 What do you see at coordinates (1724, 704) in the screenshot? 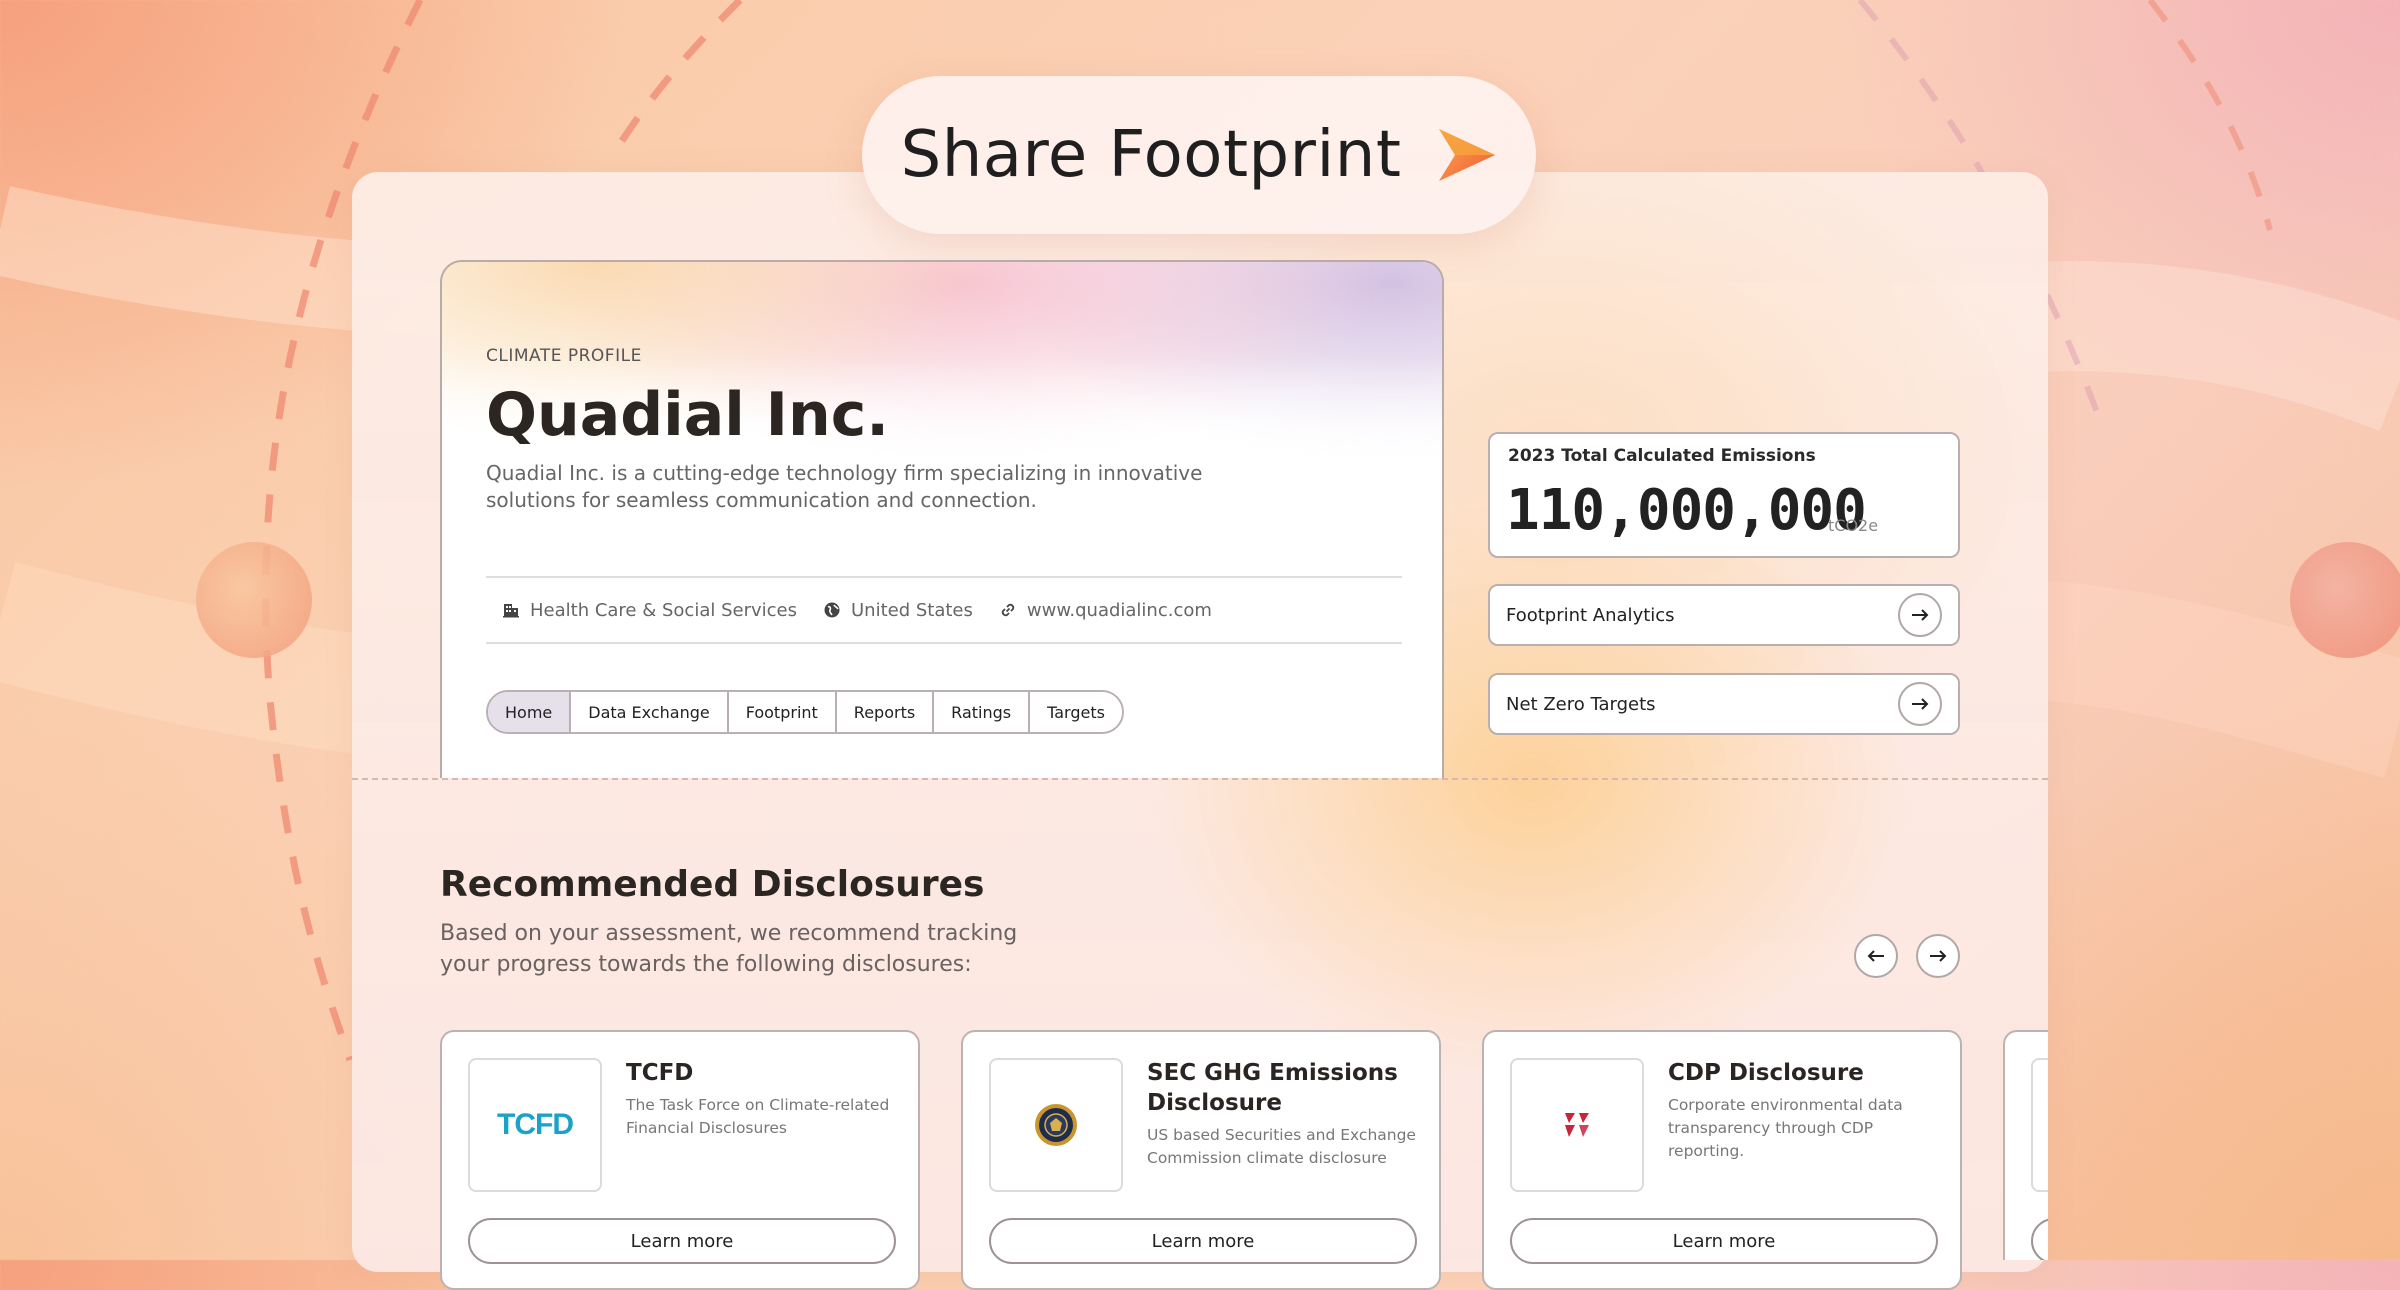
I see `net-zero-targets-link: Net Zero Targets` at bounding box center [1724, 704].